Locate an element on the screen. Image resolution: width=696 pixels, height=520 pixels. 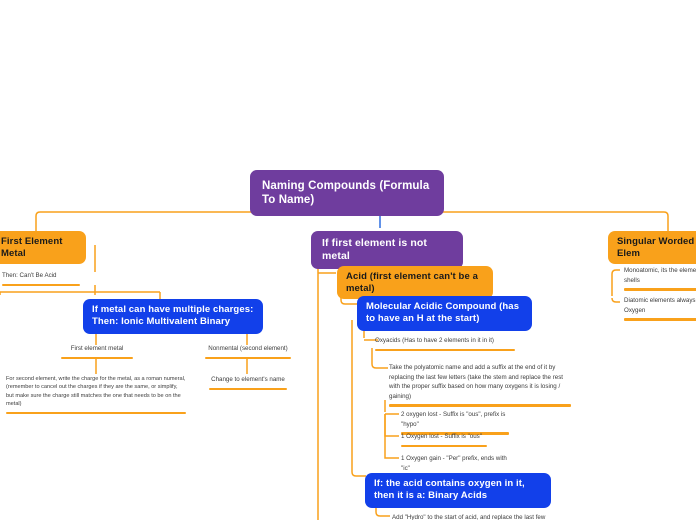
root-node: Naming Compounds (Formula To Name) is located at coordinates (347, 193).